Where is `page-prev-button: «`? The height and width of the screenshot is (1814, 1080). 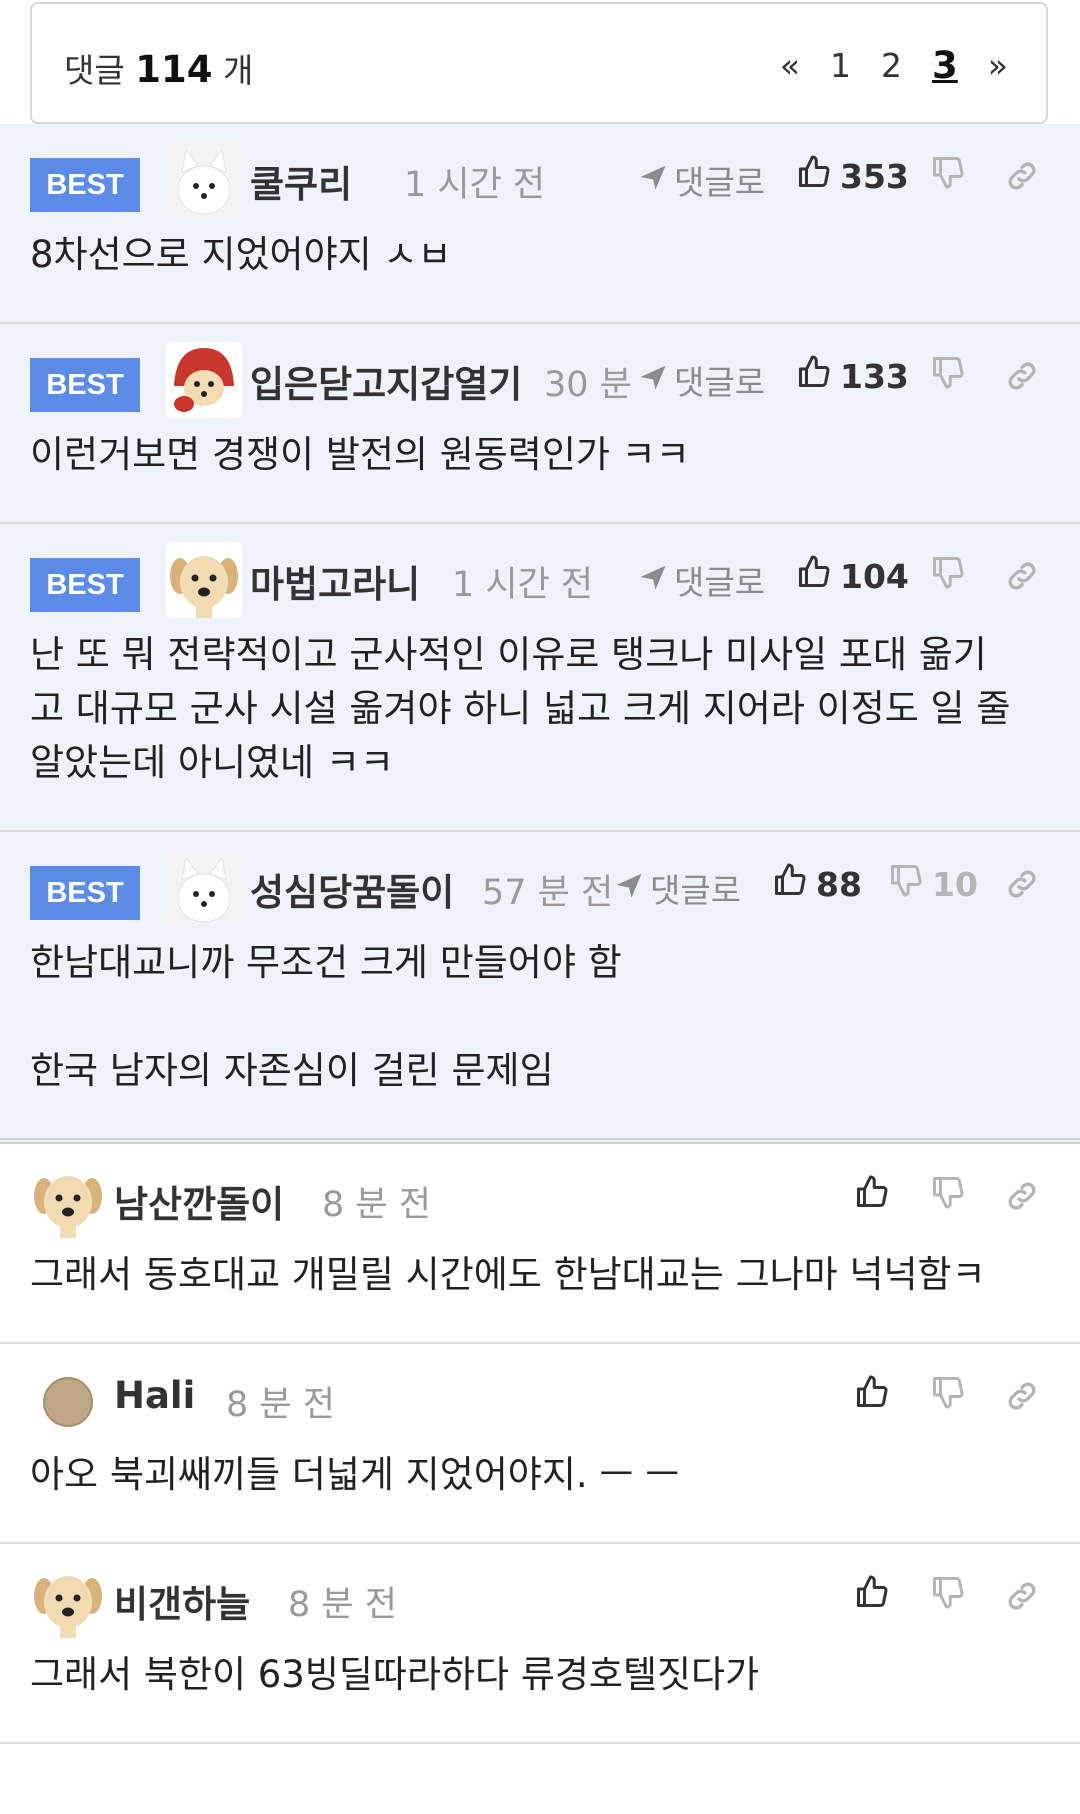 page-prev-button: « is located at coordinates (790, 65).